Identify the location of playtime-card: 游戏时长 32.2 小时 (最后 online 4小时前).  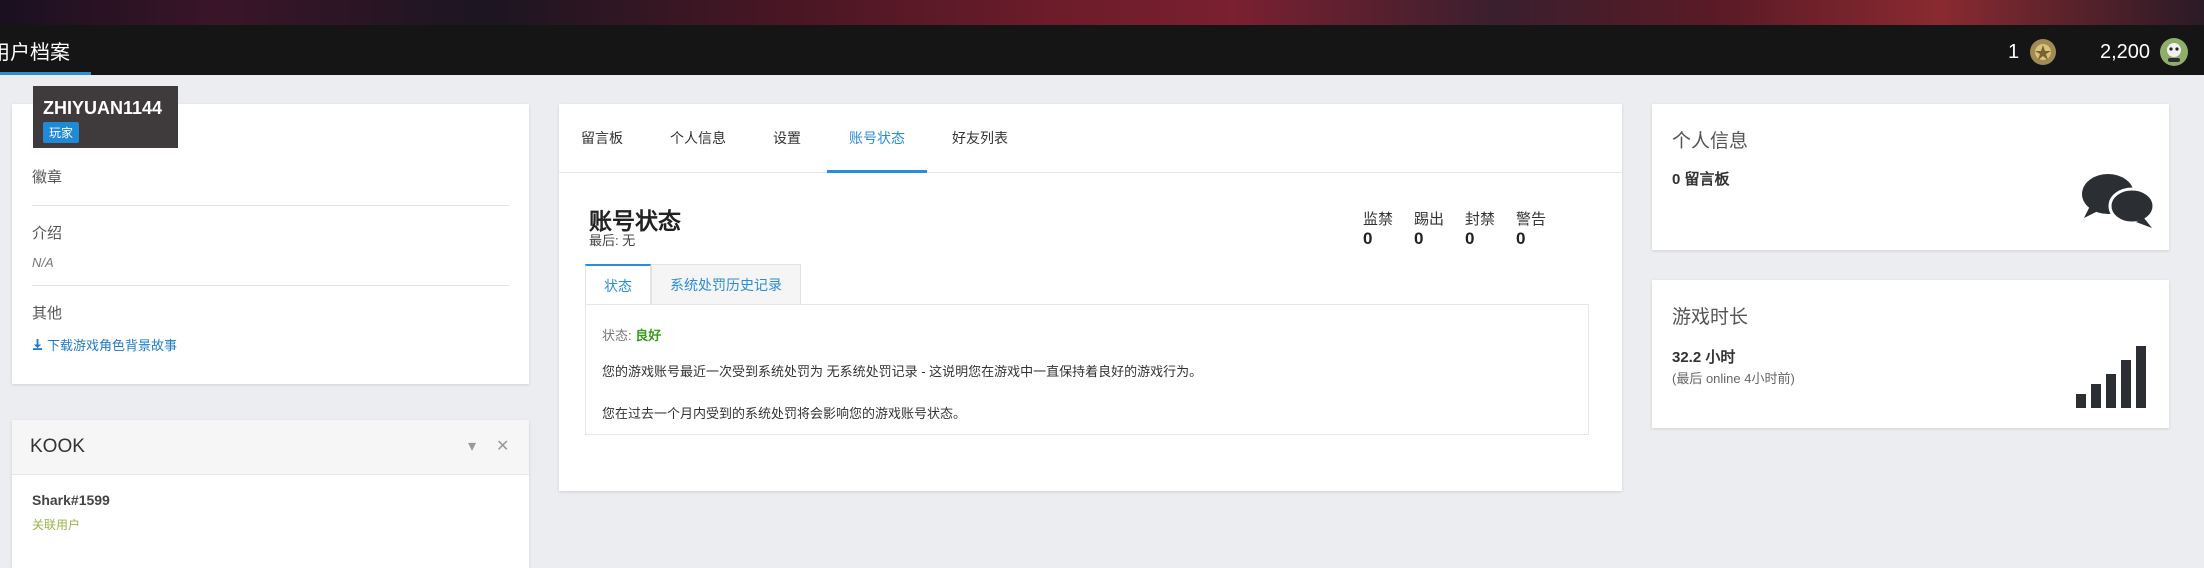
(1910, 354).